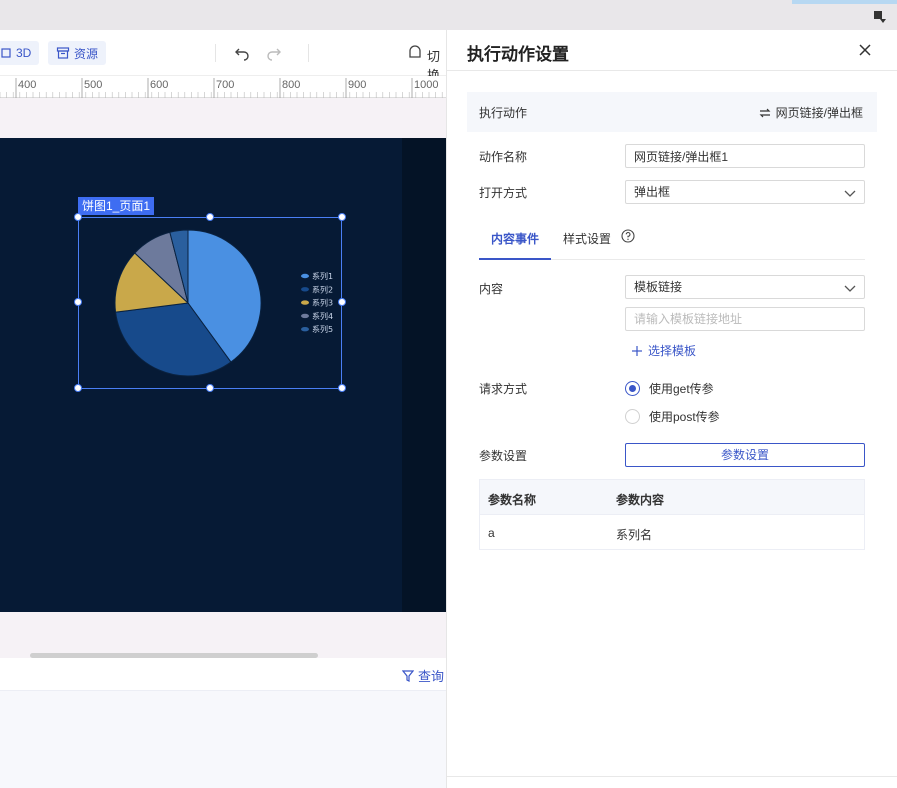 This screenshot has width=897, height=788. Describe the element at coordinates (745, 319) in the screenshot. I see `template-link-input` at that location.